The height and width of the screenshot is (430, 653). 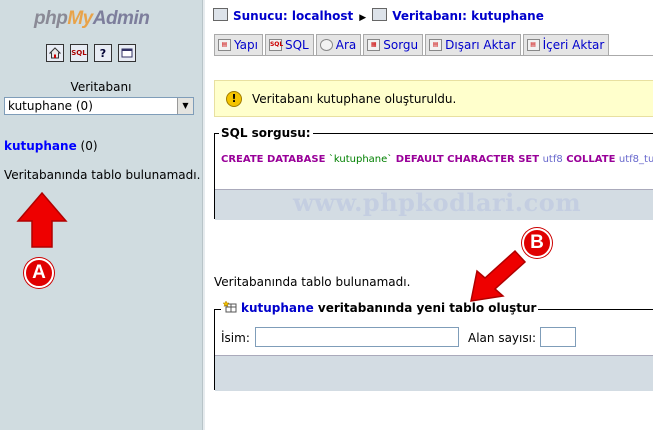 What do you see at coordinates (246, 45) in the screenshot?
I see `tab-structure-label: Yapı` at bounding box center [246, 45].